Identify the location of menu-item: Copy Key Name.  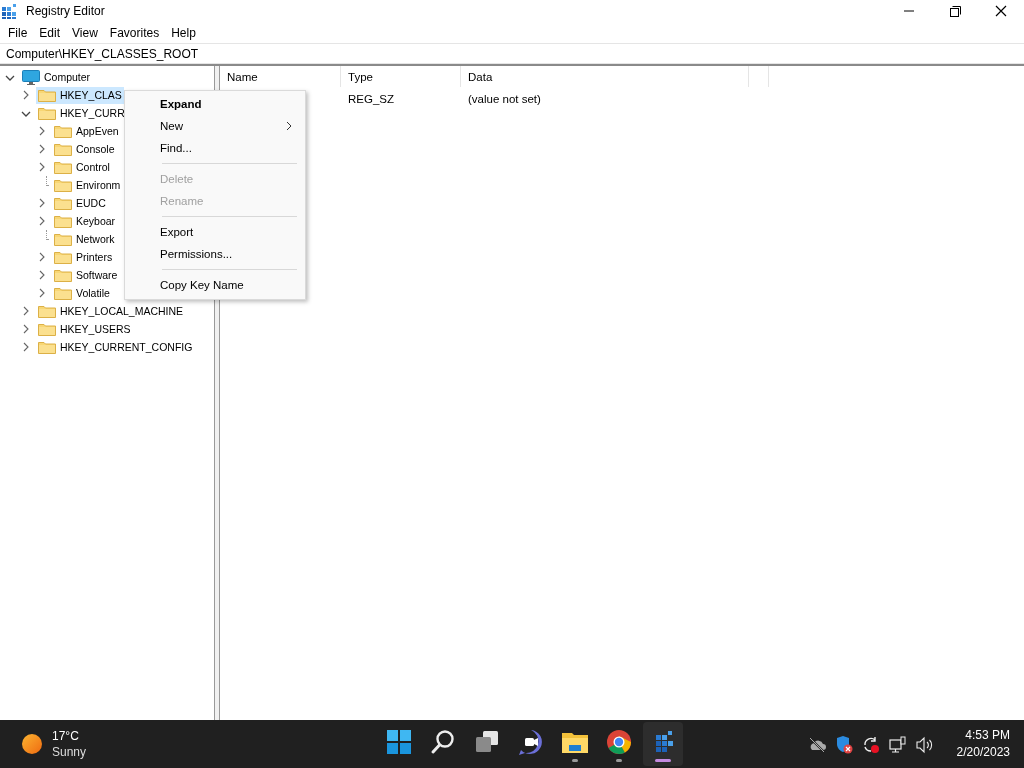
(215, 285).